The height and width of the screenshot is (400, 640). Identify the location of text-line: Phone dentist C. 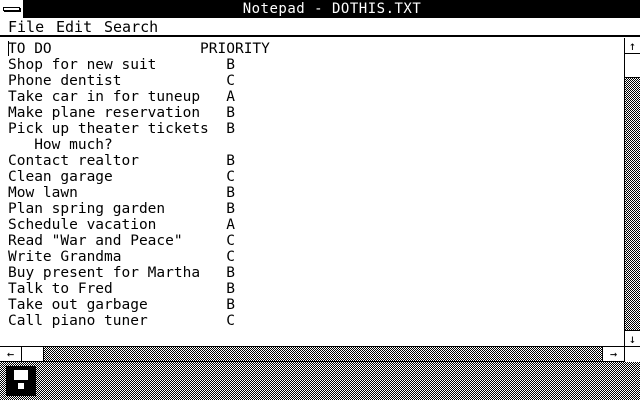
(121, 81).